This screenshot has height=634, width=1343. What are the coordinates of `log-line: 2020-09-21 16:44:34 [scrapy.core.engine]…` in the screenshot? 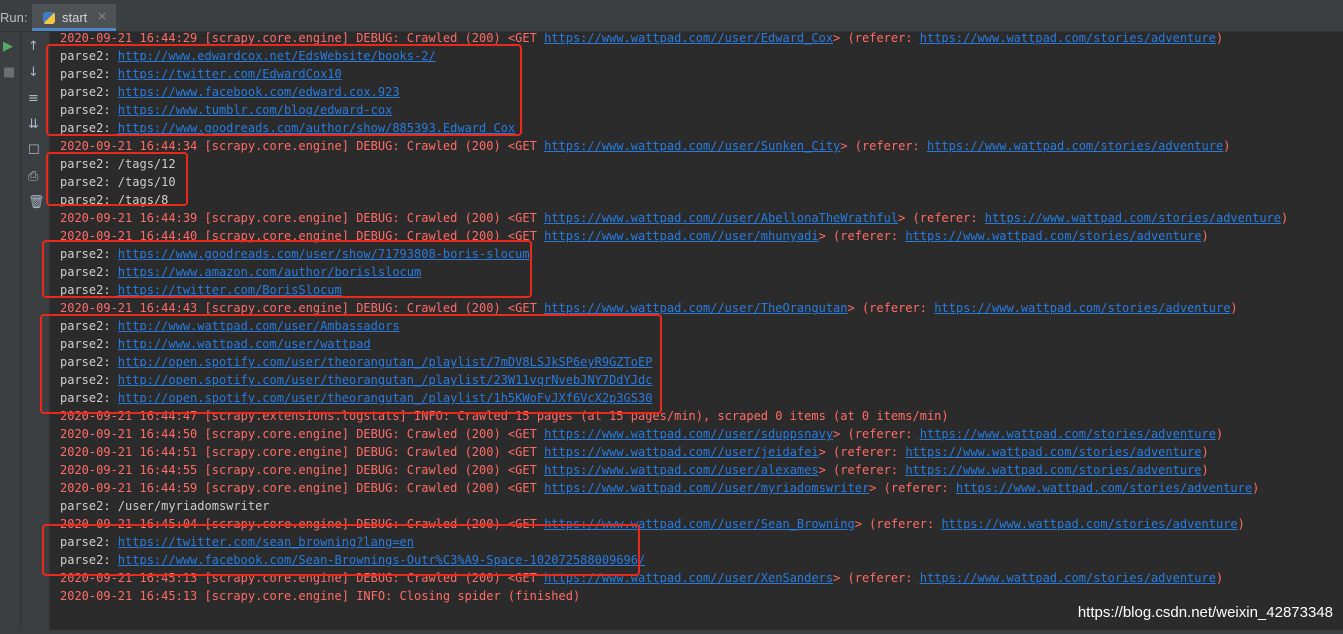 It's located at (645, 146).